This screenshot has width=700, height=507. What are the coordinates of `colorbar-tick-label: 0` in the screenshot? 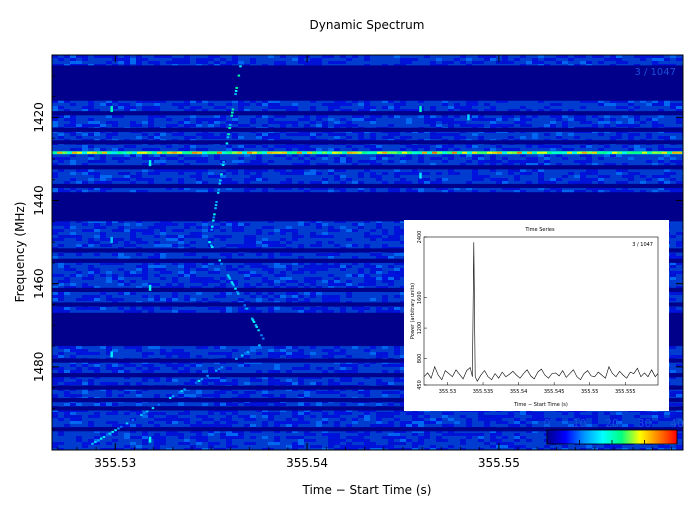 It's located at (547, 423).